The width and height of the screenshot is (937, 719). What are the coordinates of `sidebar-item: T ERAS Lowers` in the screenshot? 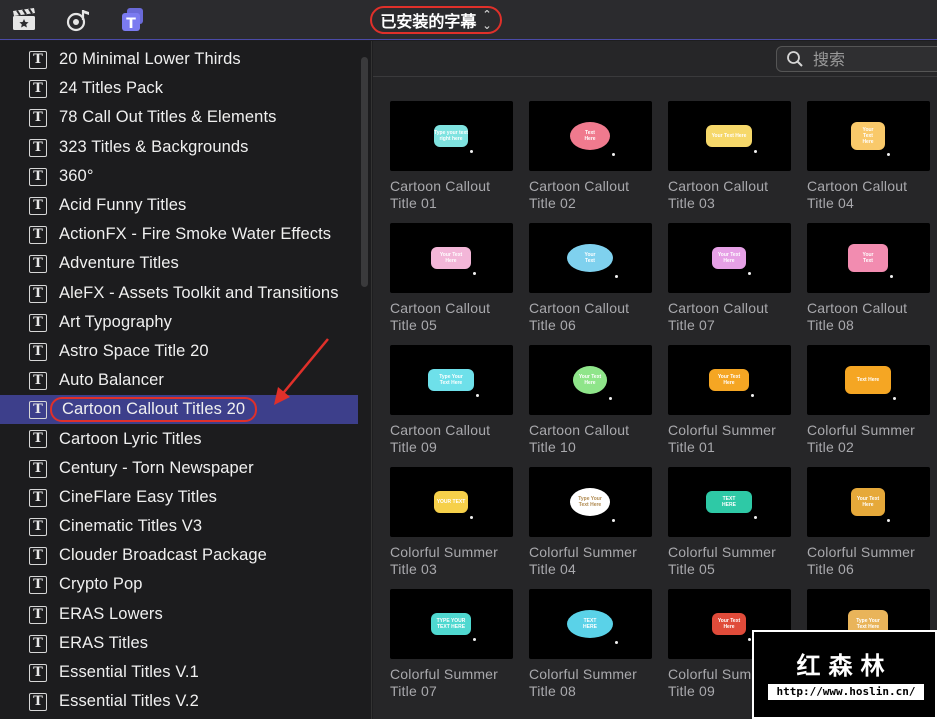 It's located at (179, 614).